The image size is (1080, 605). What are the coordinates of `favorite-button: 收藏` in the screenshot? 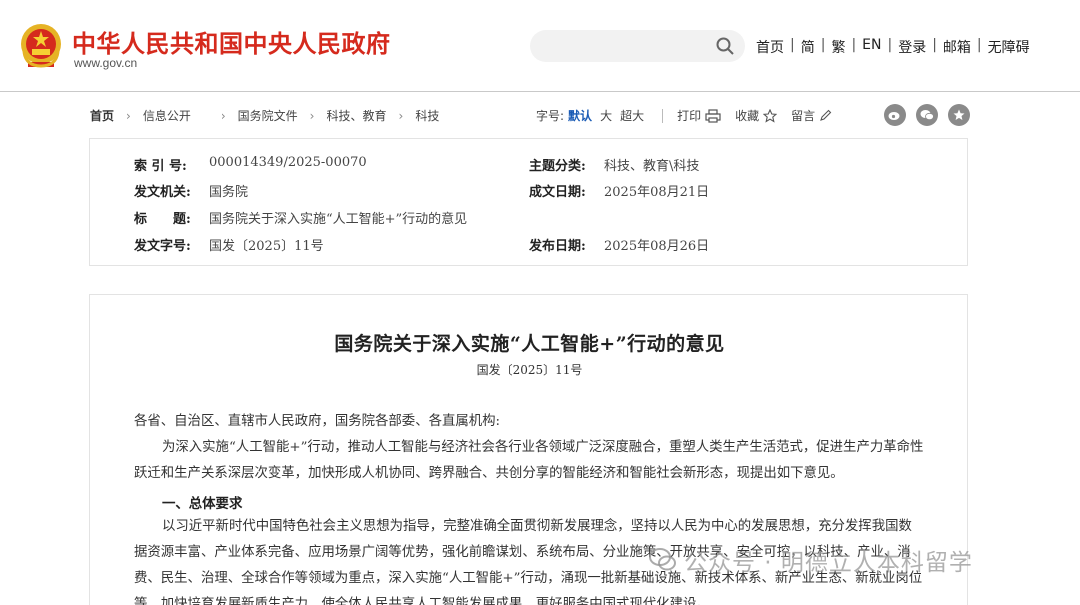 It's located at (756, 115).